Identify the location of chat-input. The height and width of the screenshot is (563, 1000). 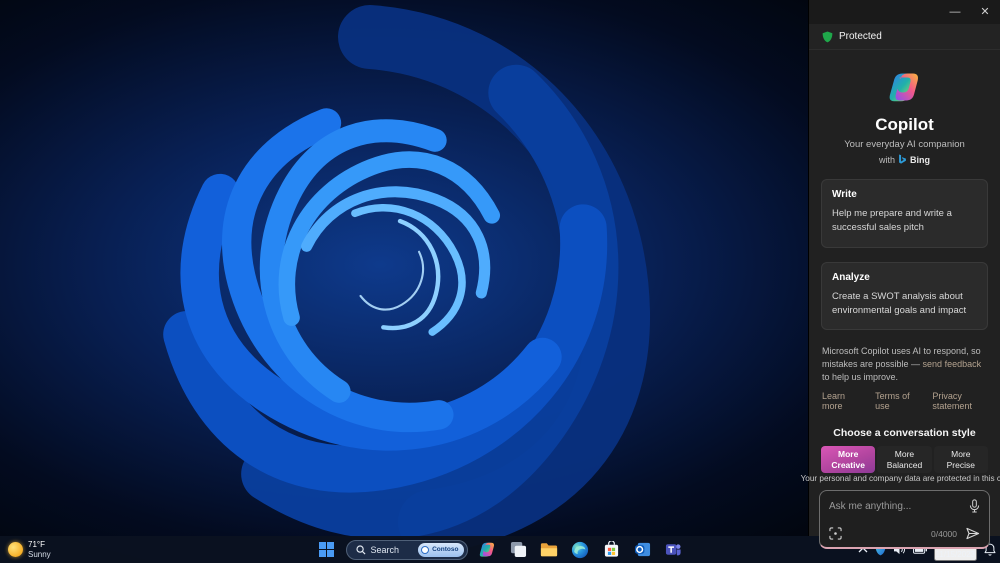
(899, 506).